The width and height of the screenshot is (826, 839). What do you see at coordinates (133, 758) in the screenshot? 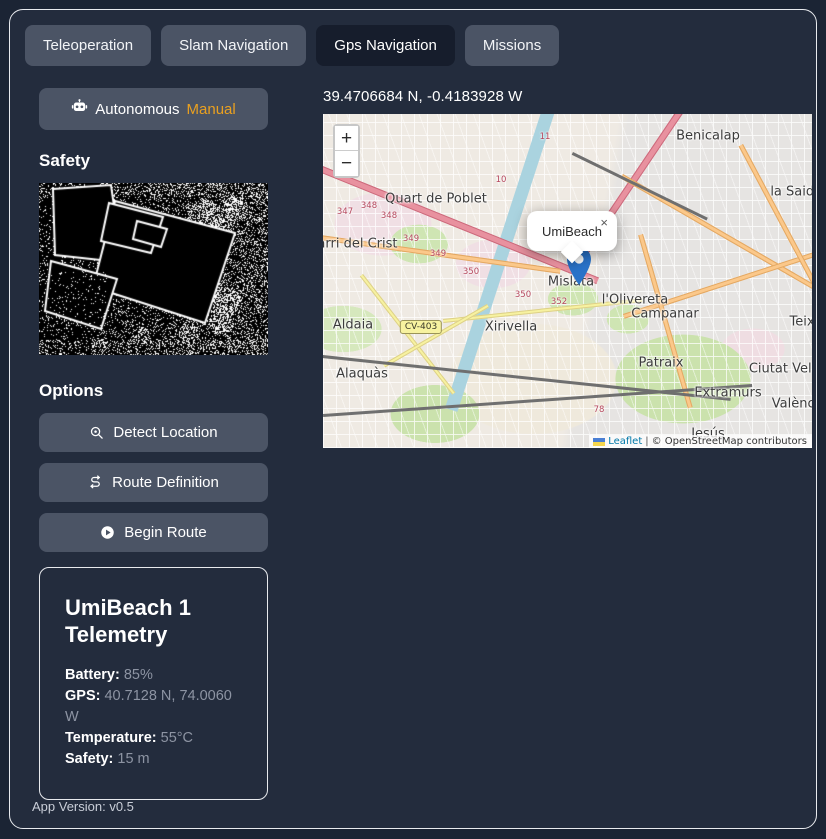
I see `telemetry-value-safety: 15 m` at bounding box center [133, 758].